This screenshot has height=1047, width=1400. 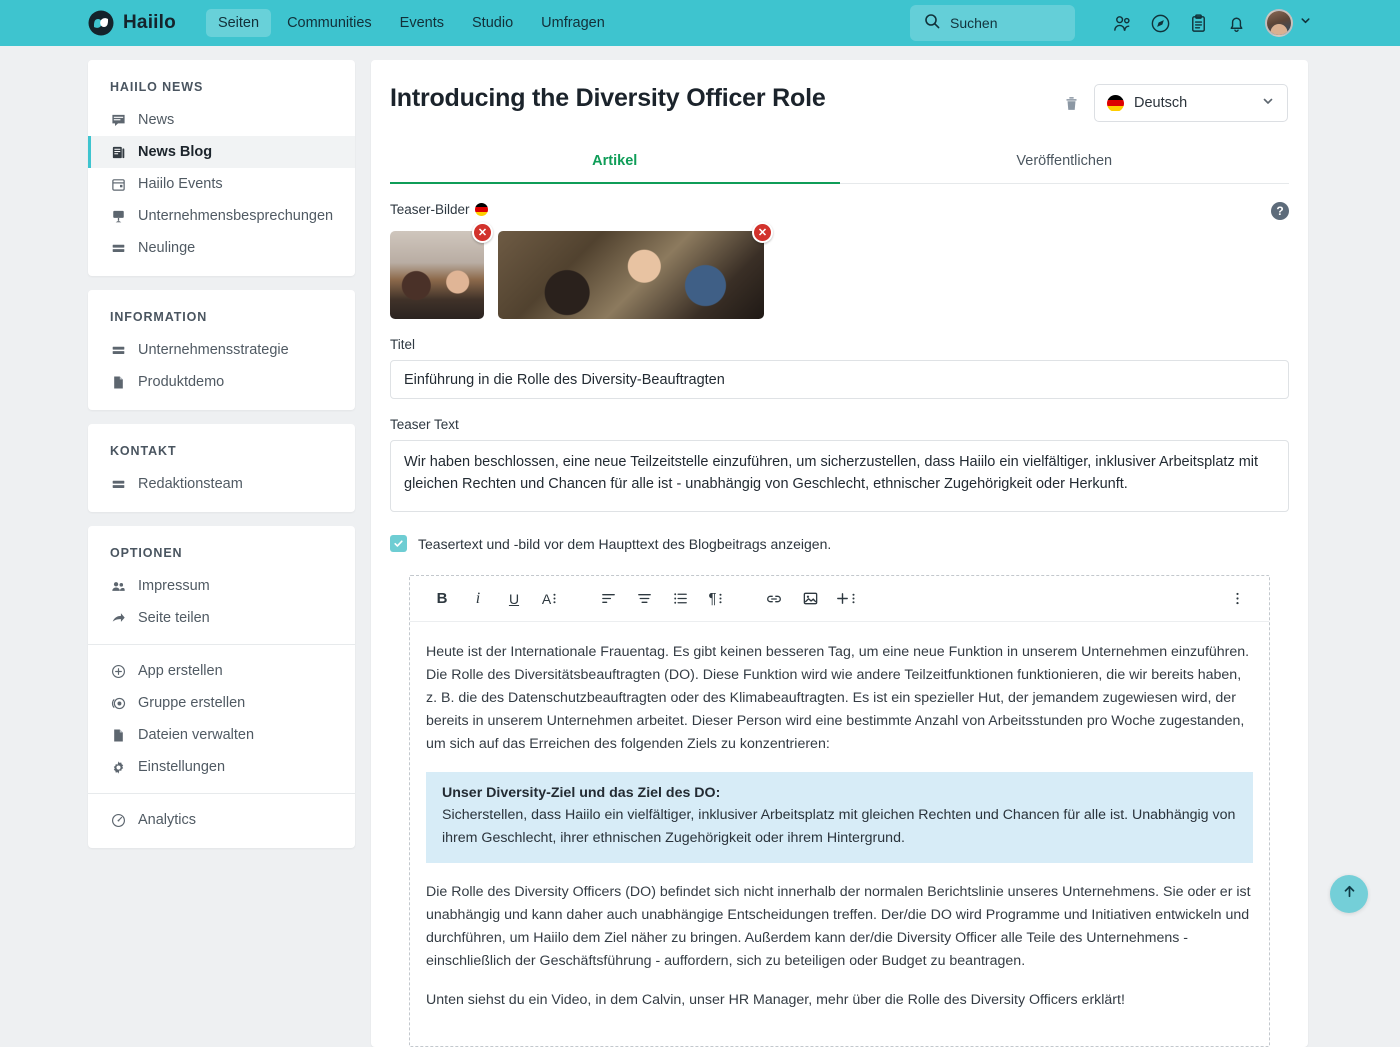 What do you see at coordinates (118, 735) in the screenshot?
I see `file-icon` at bounding box center [118, 735].